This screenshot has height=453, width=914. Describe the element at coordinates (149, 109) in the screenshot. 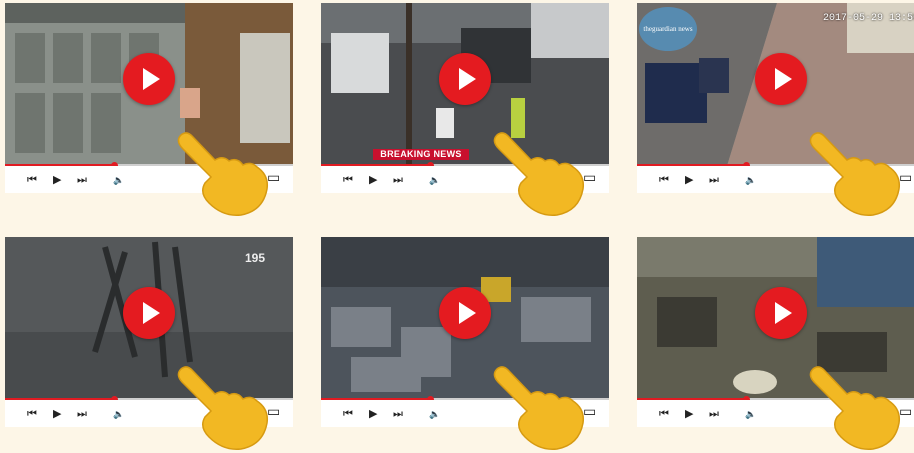

I see `video-tile-1: ⏮ ▶ ⏭ 🔈 ⚙ ▭` at that location.